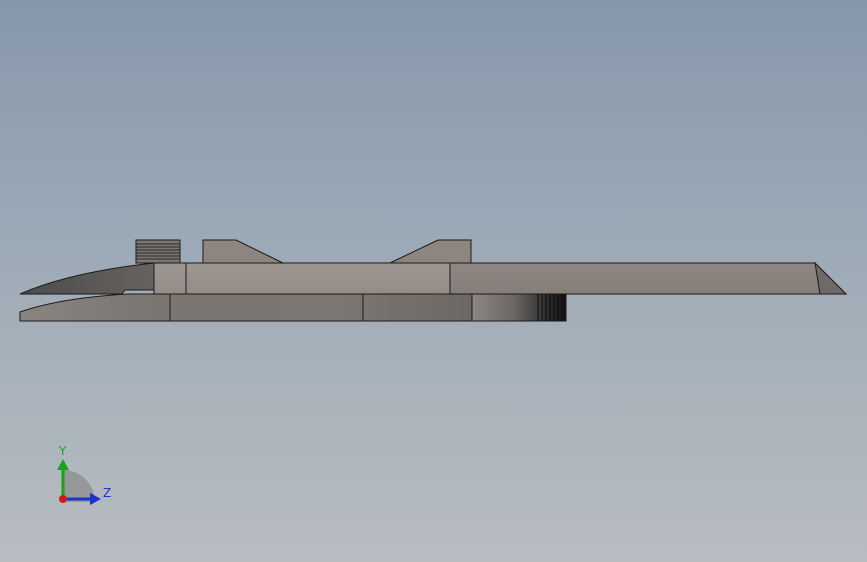 The image size is (867, 562). I want to click on left-fin, so click(243, 251).